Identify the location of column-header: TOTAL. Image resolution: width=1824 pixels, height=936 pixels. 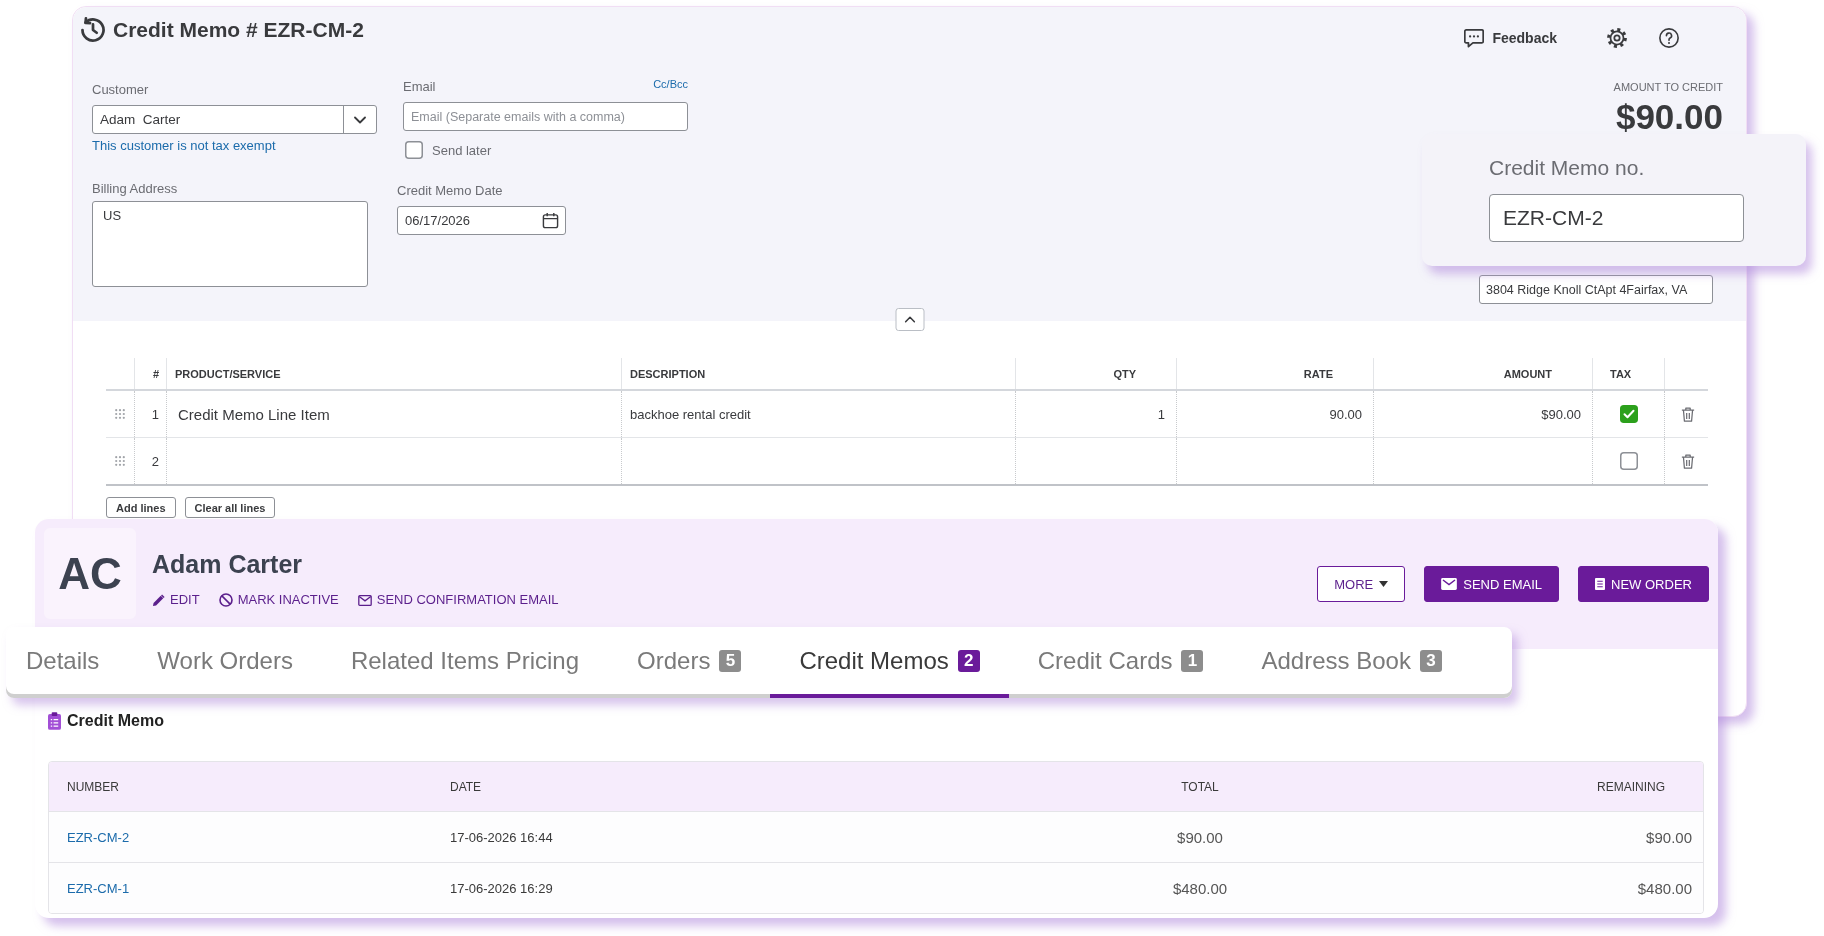
(1200, 787).